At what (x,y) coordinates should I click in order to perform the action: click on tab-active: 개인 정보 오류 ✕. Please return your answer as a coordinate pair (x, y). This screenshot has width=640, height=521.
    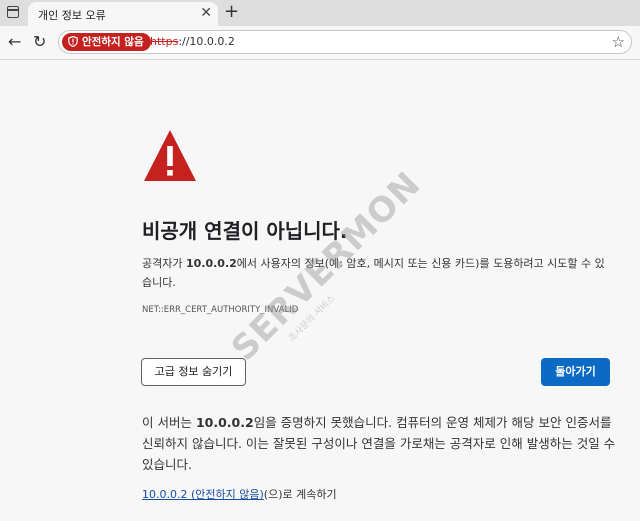
    Looking at the image, I should click on (123, 14).